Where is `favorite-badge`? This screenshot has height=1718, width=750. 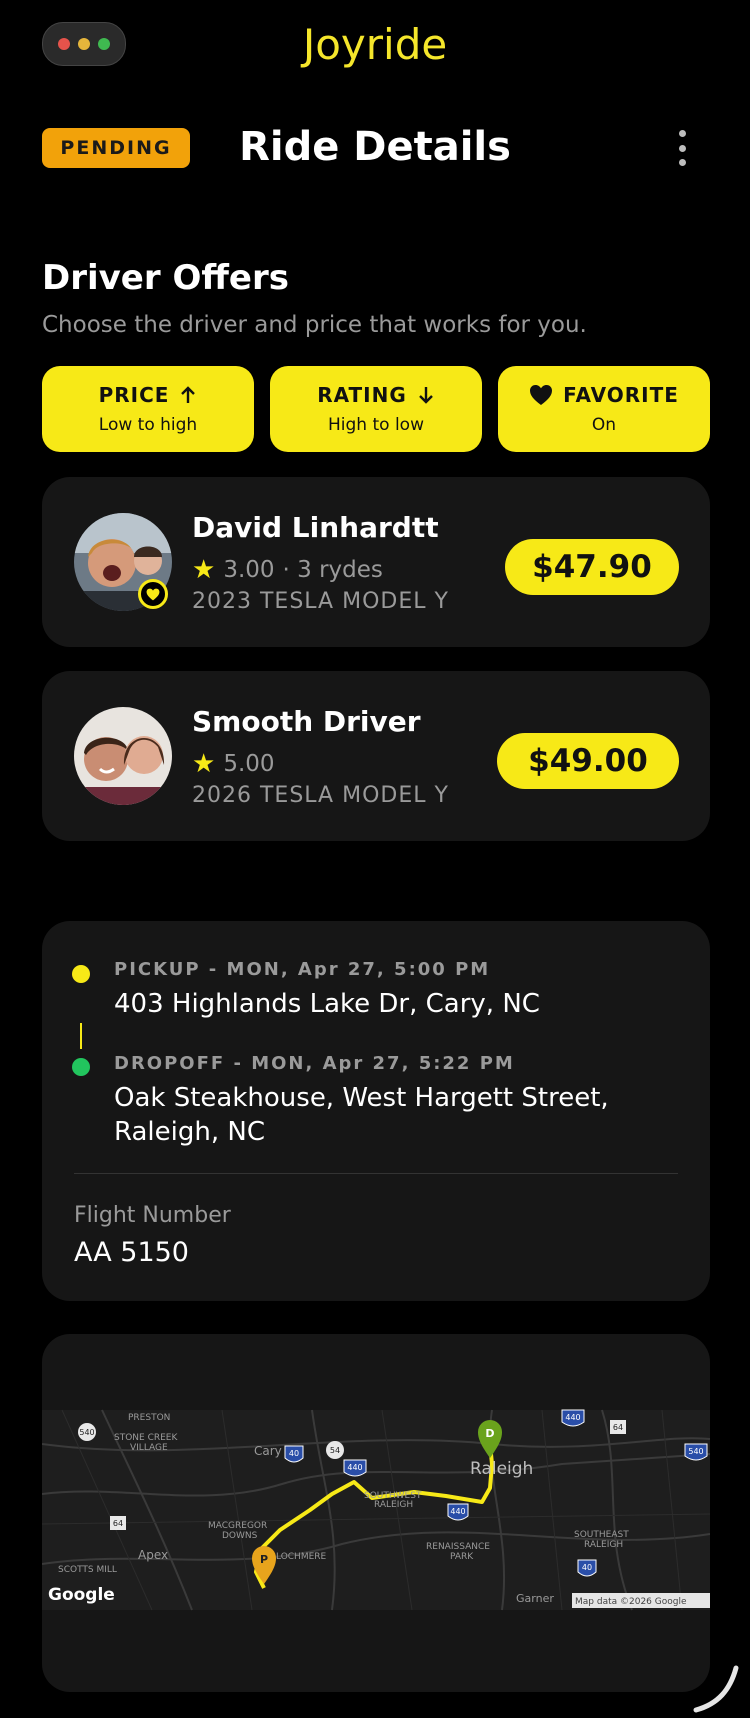
favorite-badge is located at coordinates (153, 594).